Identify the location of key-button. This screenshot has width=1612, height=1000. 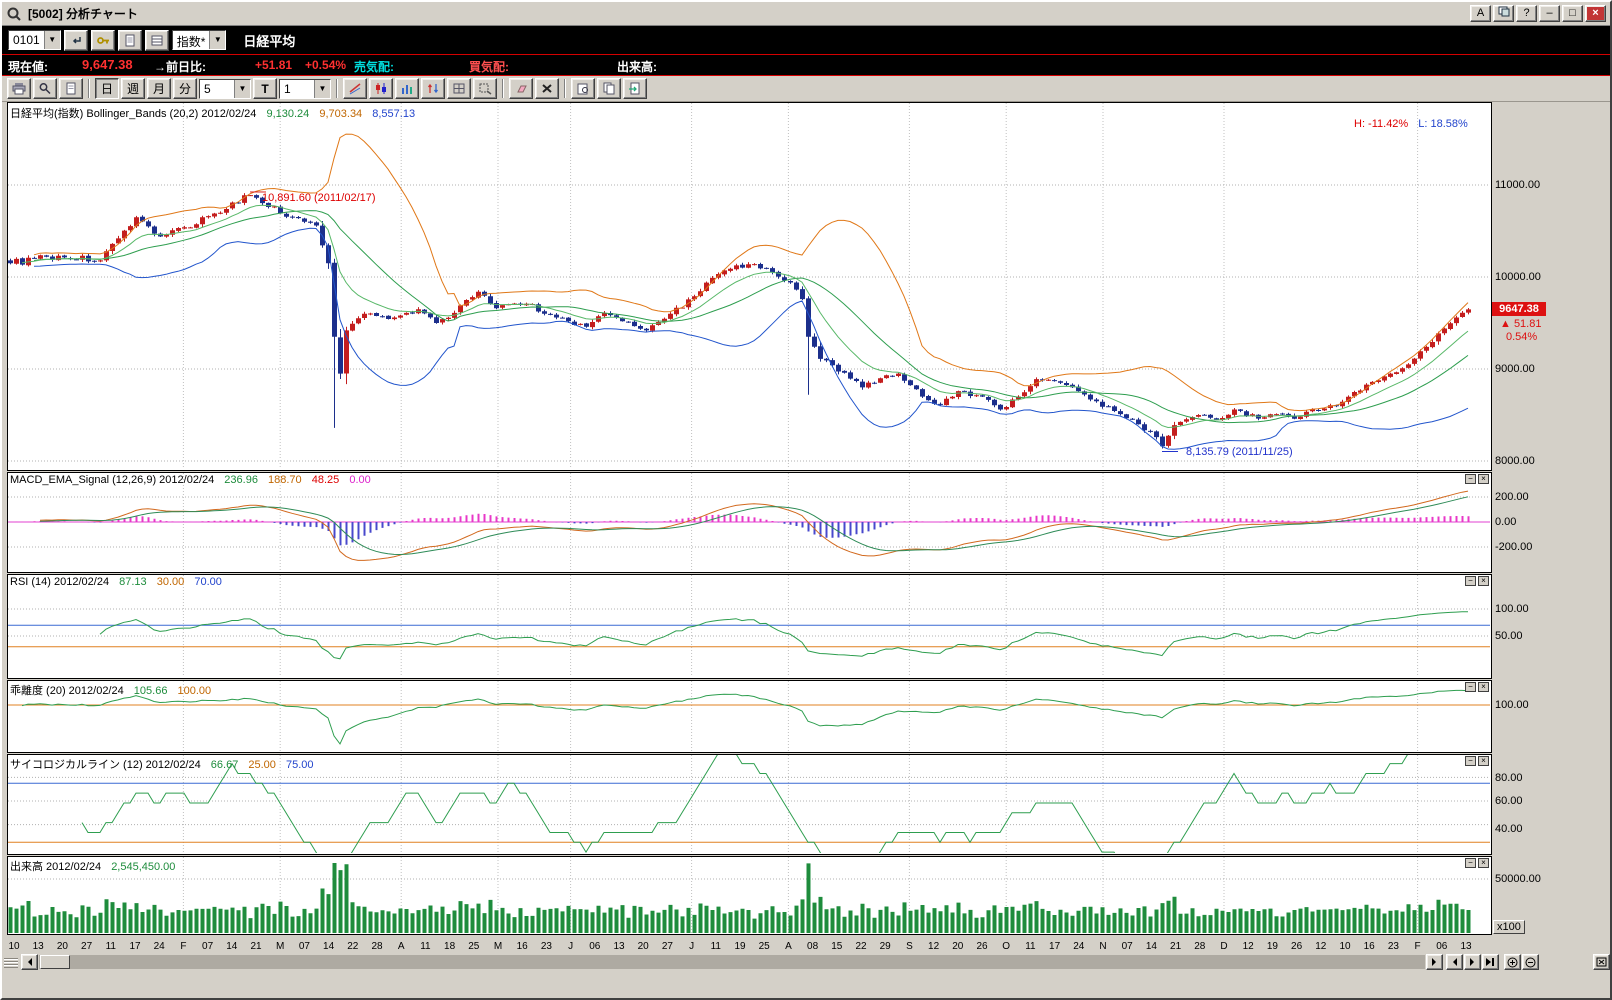
(102, 40).